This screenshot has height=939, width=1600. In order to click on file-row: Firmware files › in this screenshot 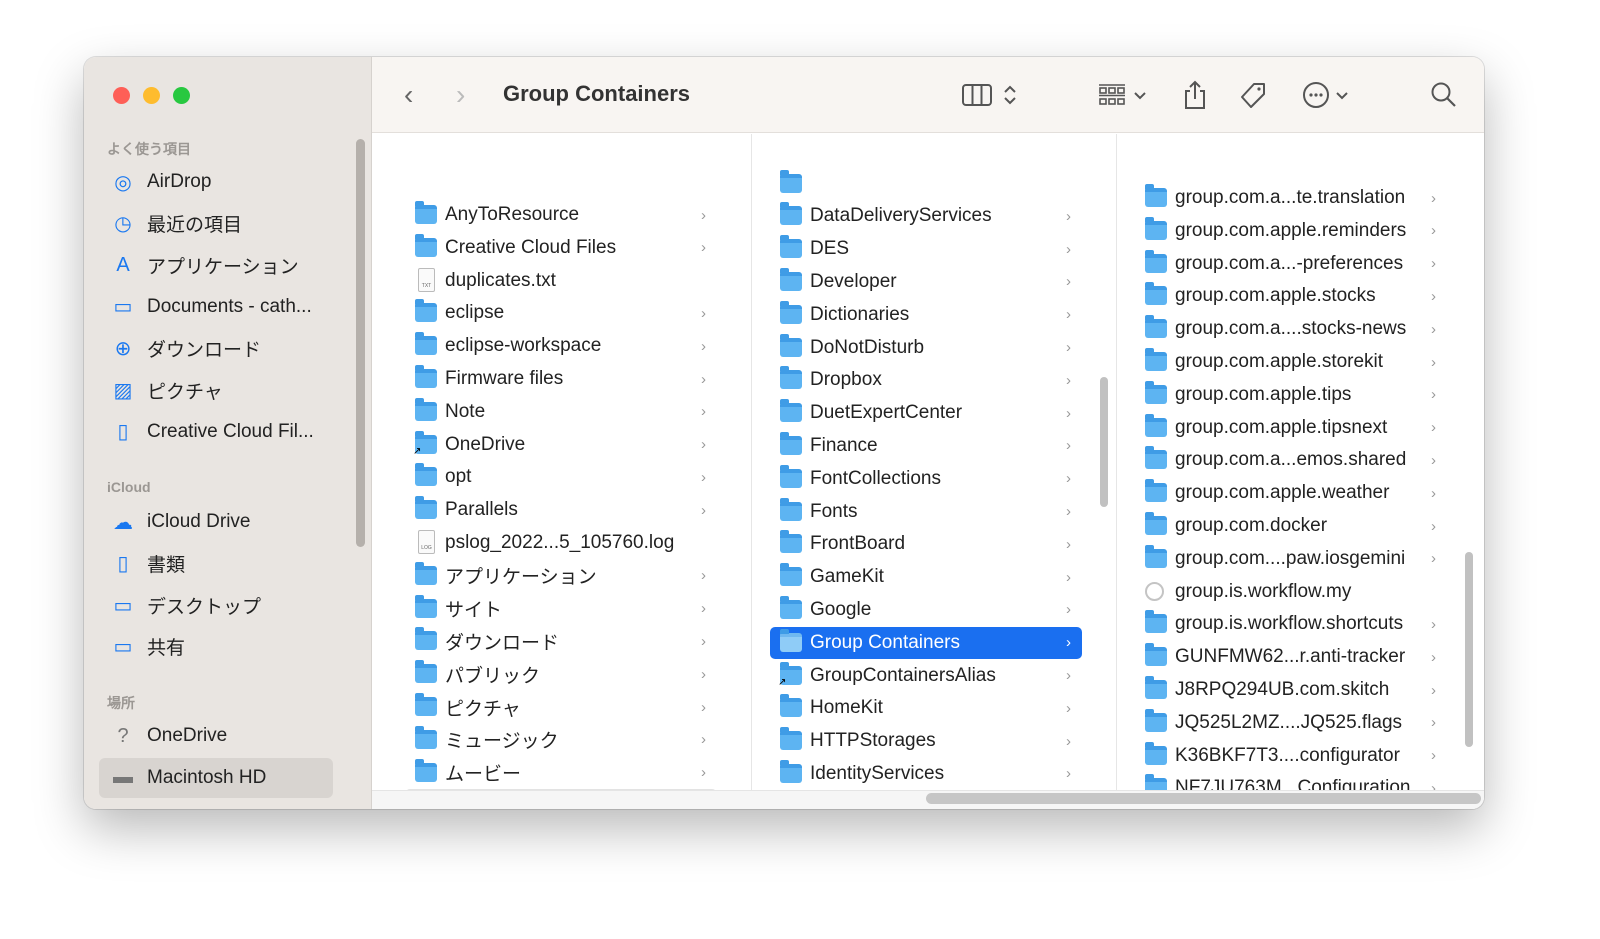, I will do `click(561, 379)`.